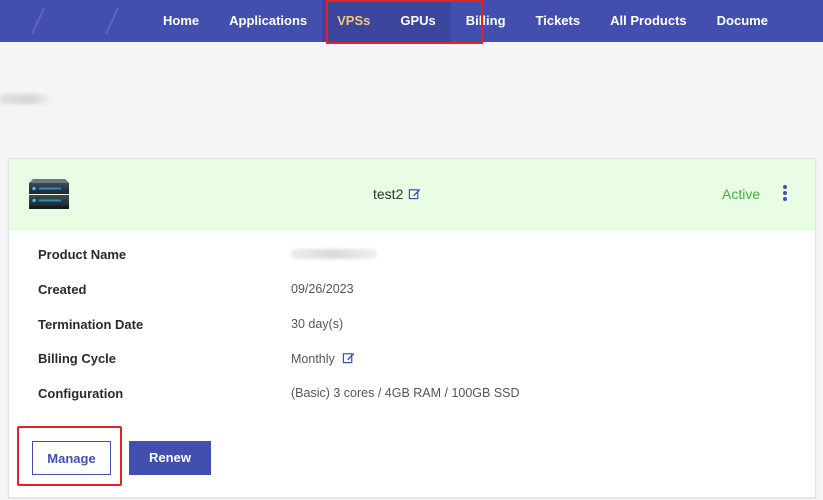 This screenshot has height=500, width=823. I want to click on detail-label: Termination Date, so click(91, 324).